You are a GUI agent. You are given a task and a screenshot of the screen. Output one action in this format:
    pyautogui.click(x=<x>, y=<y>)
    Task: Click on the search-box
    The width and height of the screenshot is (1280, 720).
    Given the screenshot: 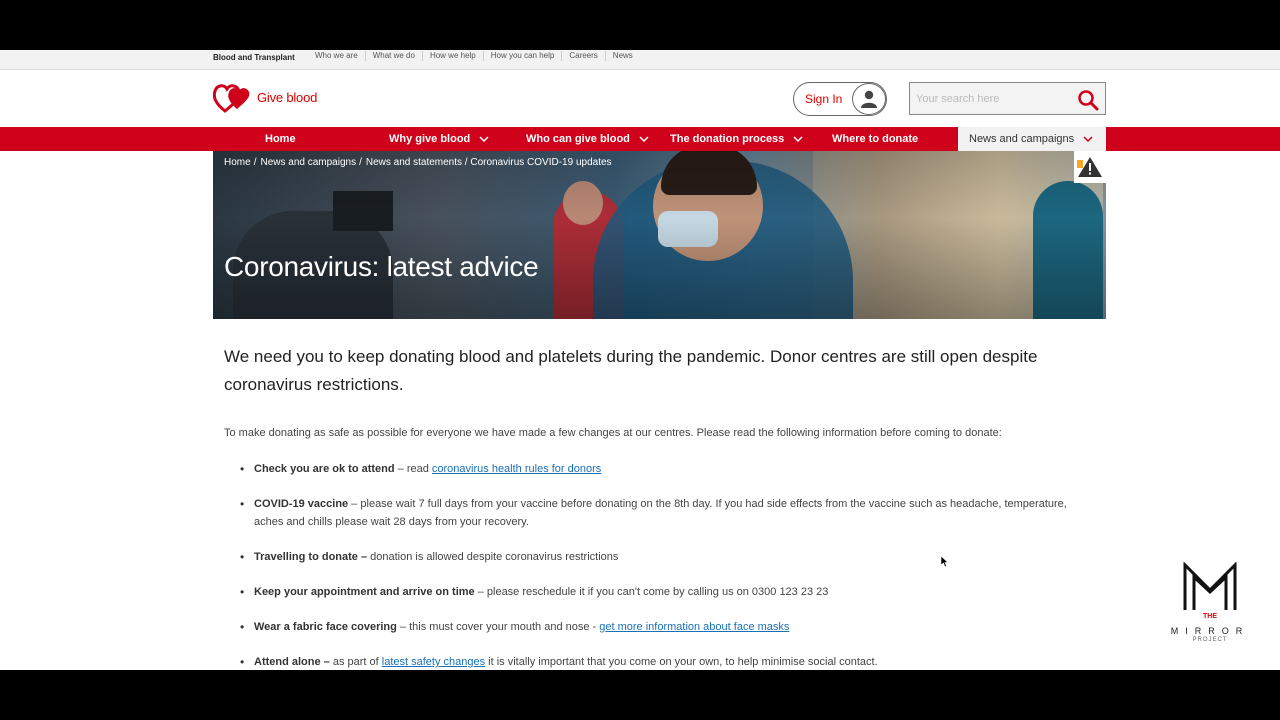 What is the action you would take?
    pyautogui.click(x=1007, y=98)
    